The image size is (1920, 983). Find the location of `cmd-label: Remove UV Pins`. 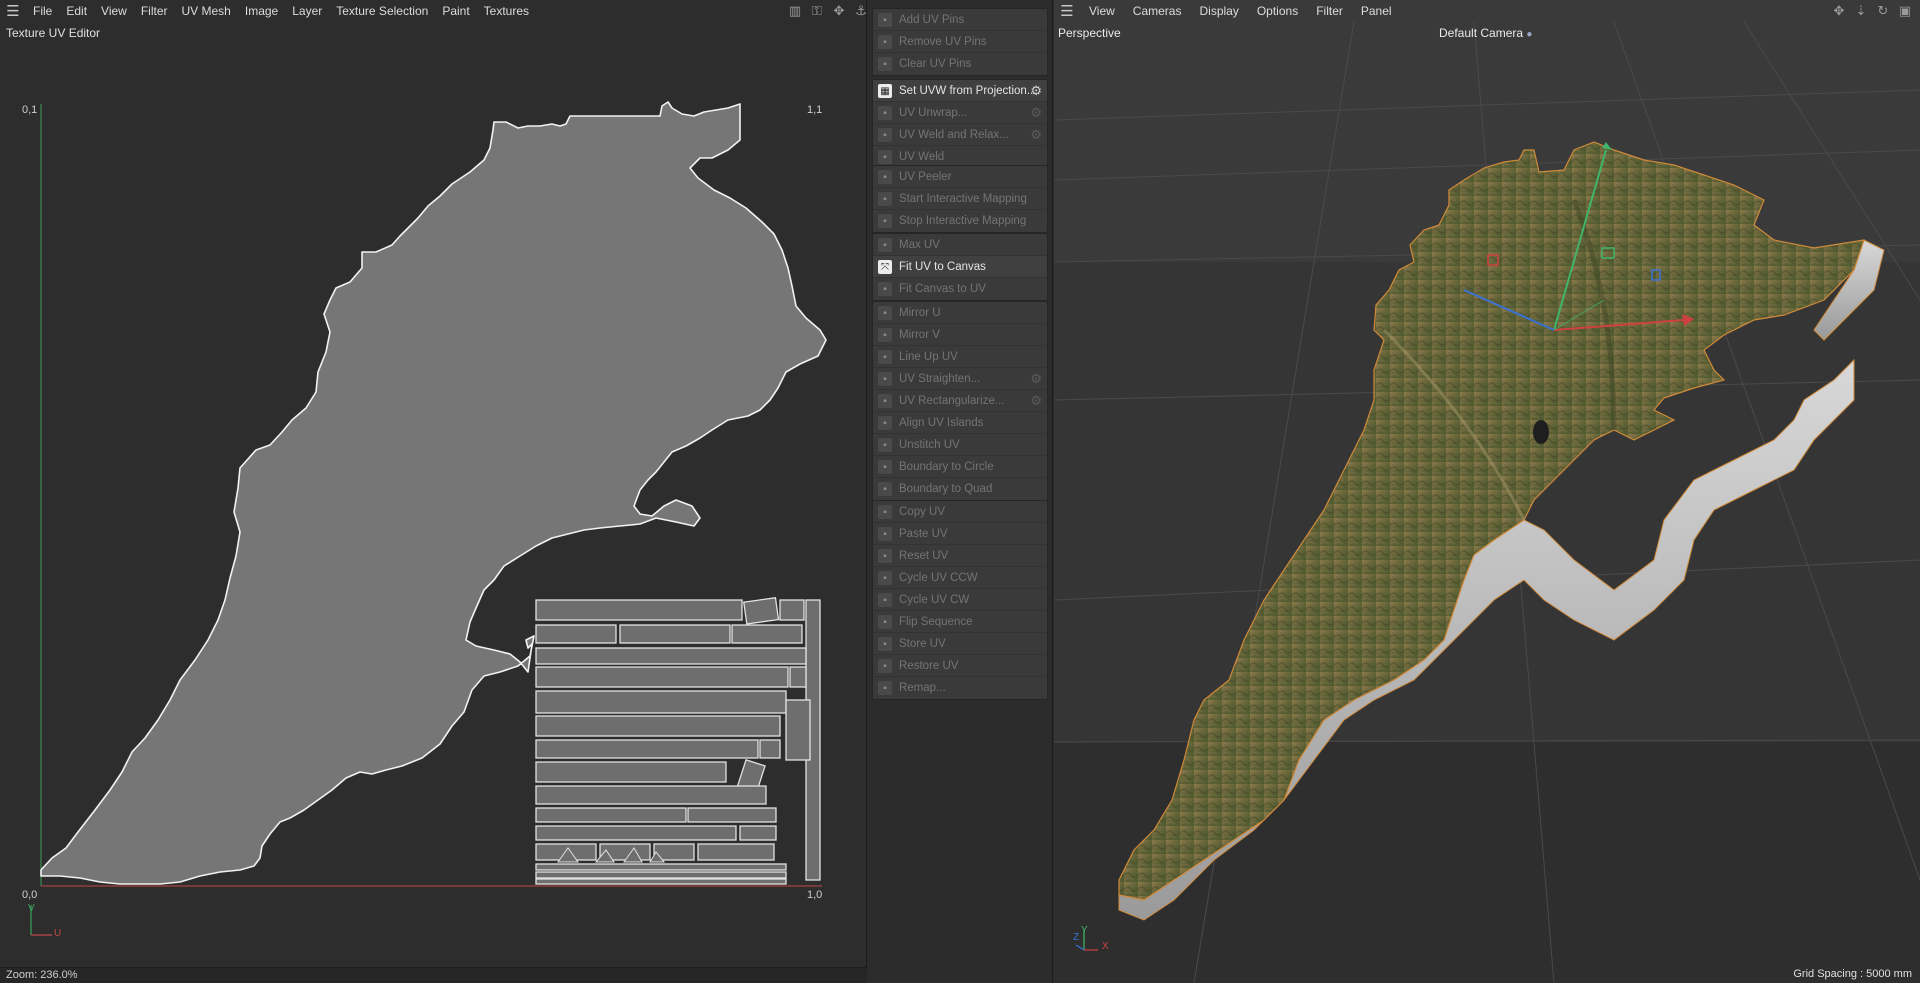

cmd-label: Remove UV Pins is located at coordinates (943, 41).